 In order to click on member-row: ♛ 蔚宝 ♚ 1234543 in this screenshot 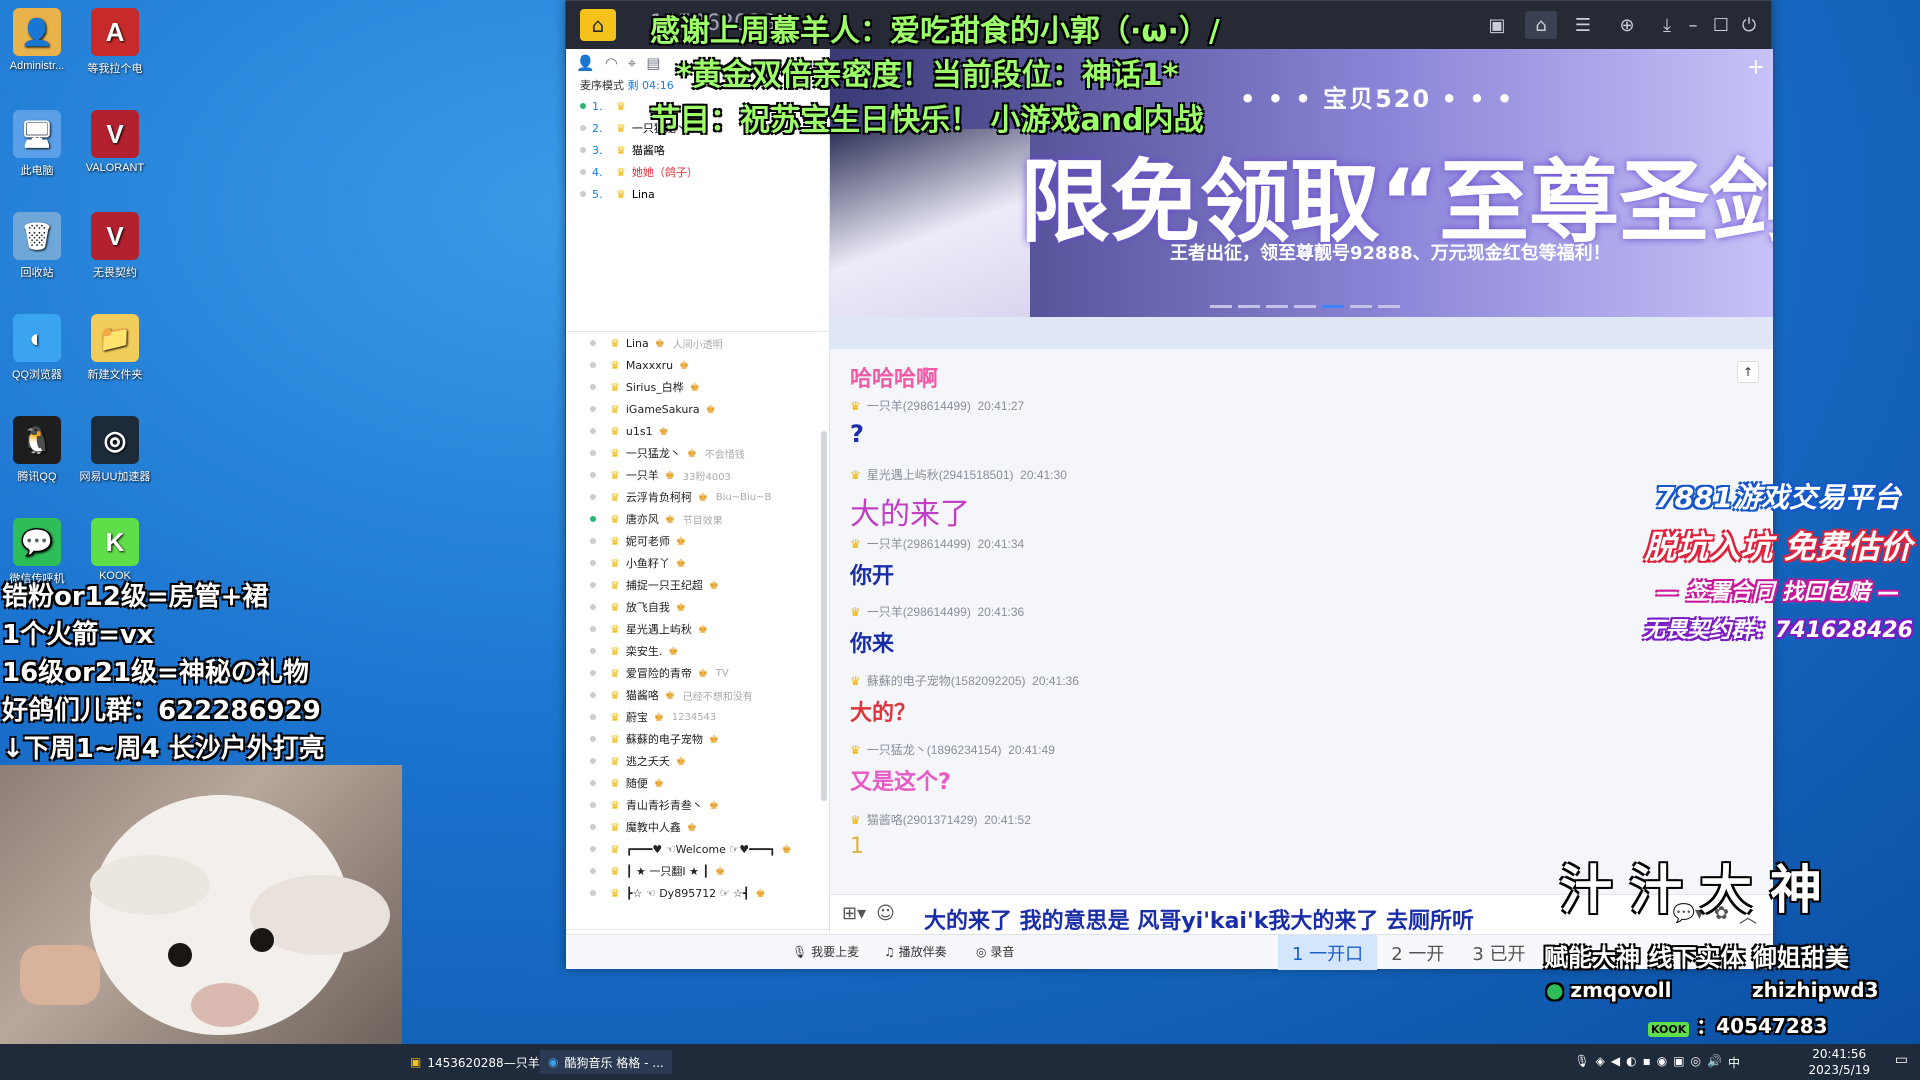, I will do `click(698, 717)`.